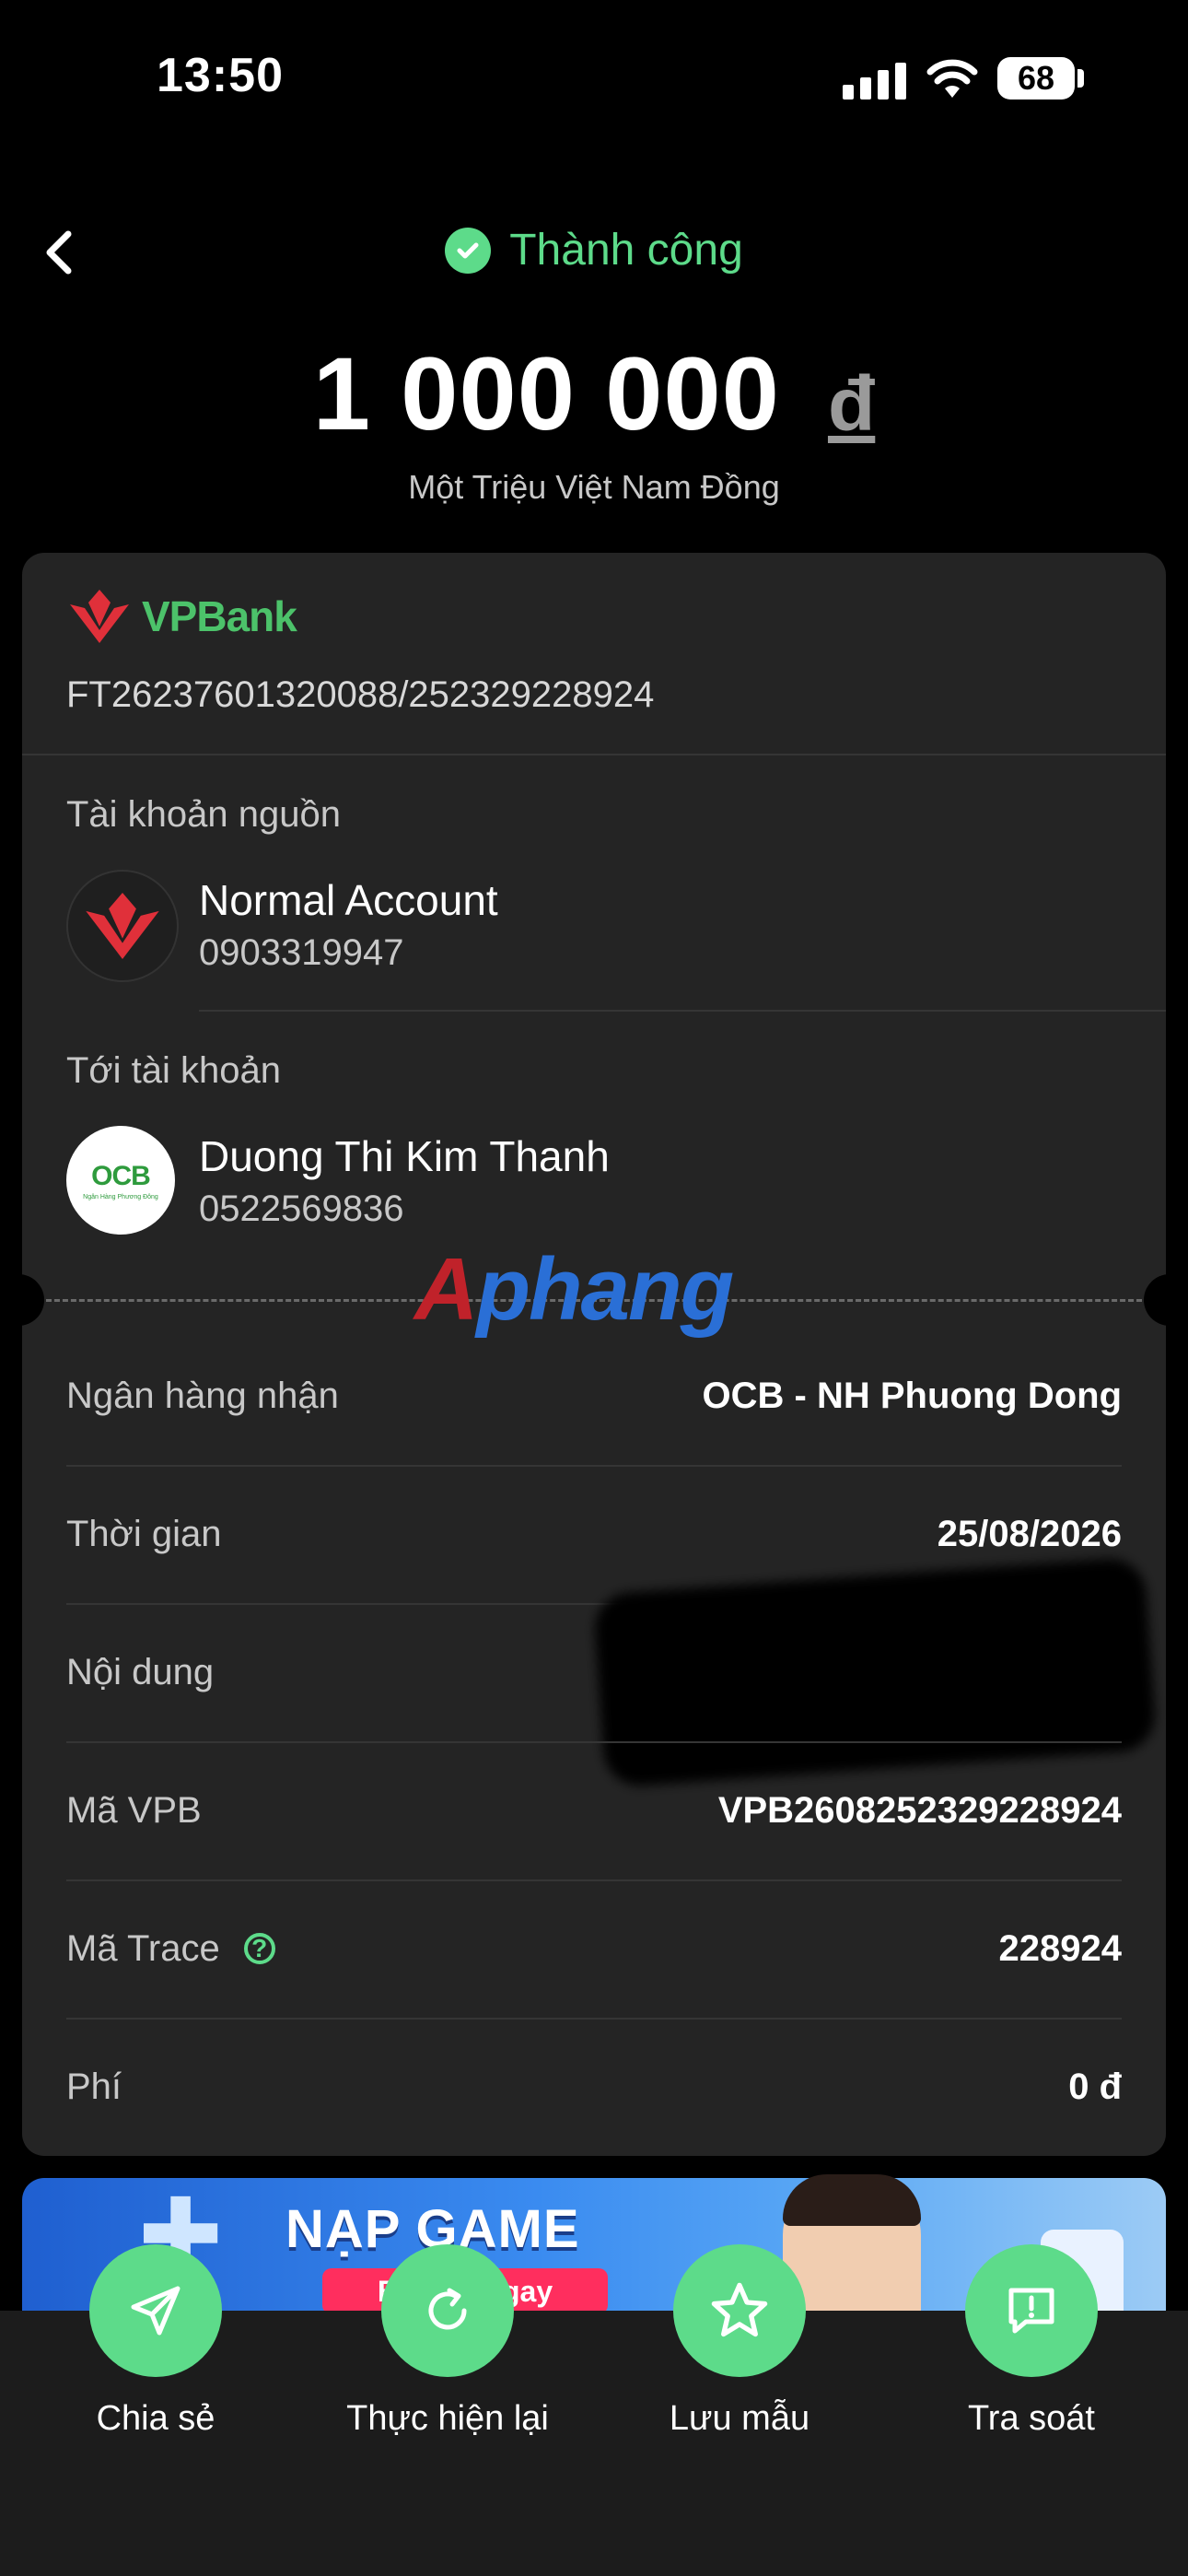 This screenshot has height=2576, width=1188. What do you see at coordinates (144, 1533) in the screenshot?
I see `detail-key: Thời gian` at bounding box center [144, 1533].